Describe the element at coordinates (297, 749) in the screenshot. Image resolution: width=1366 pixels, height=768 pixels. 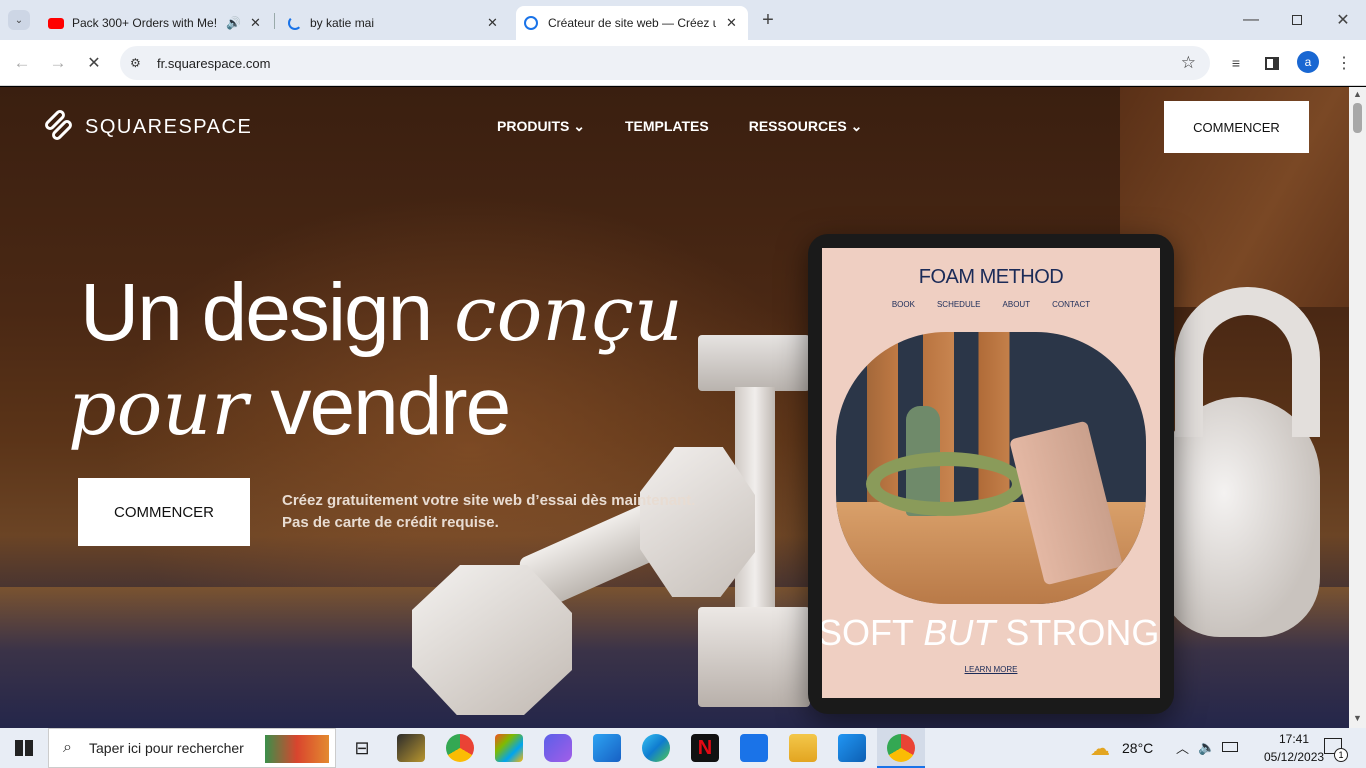
I see `gift-icon` at that location.